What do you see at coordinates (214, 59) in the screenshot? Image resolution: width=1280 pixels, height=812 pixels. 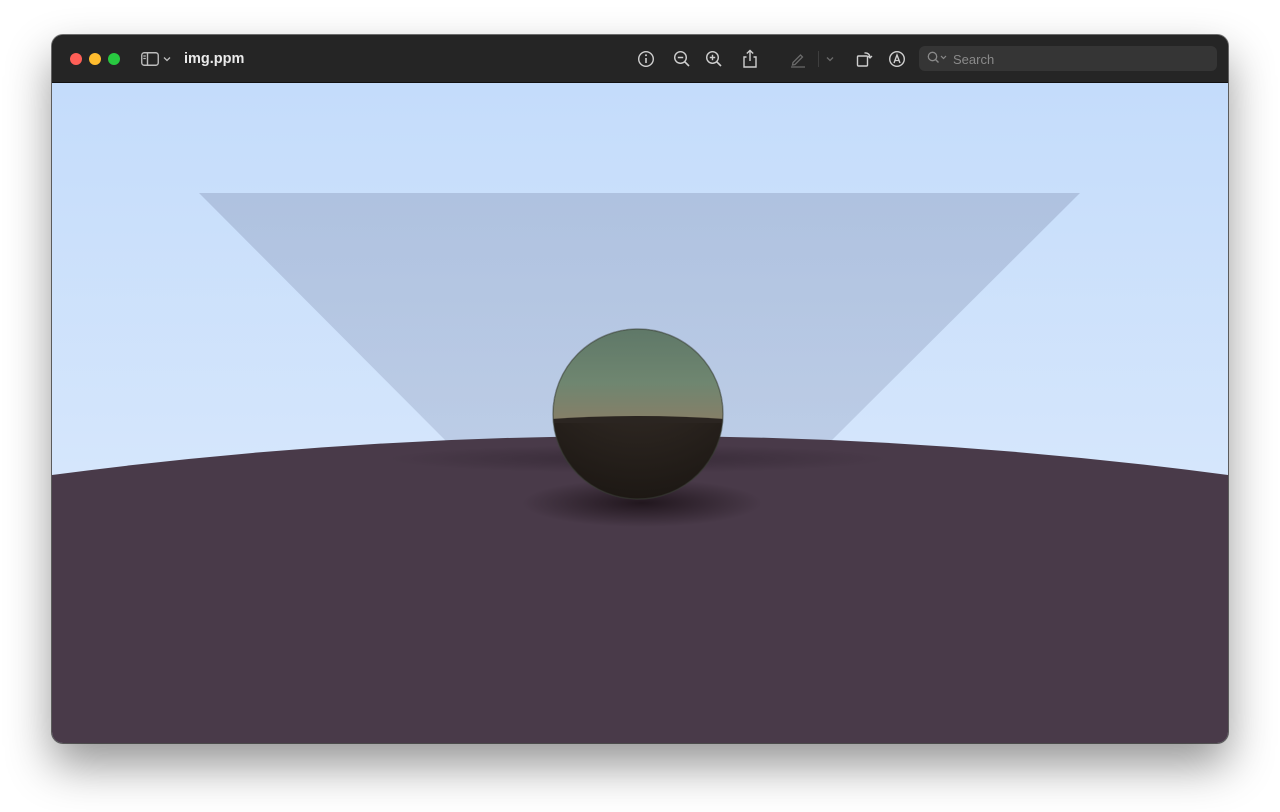 I see `window-title: img.ppm` at bounding box center [214, 59].